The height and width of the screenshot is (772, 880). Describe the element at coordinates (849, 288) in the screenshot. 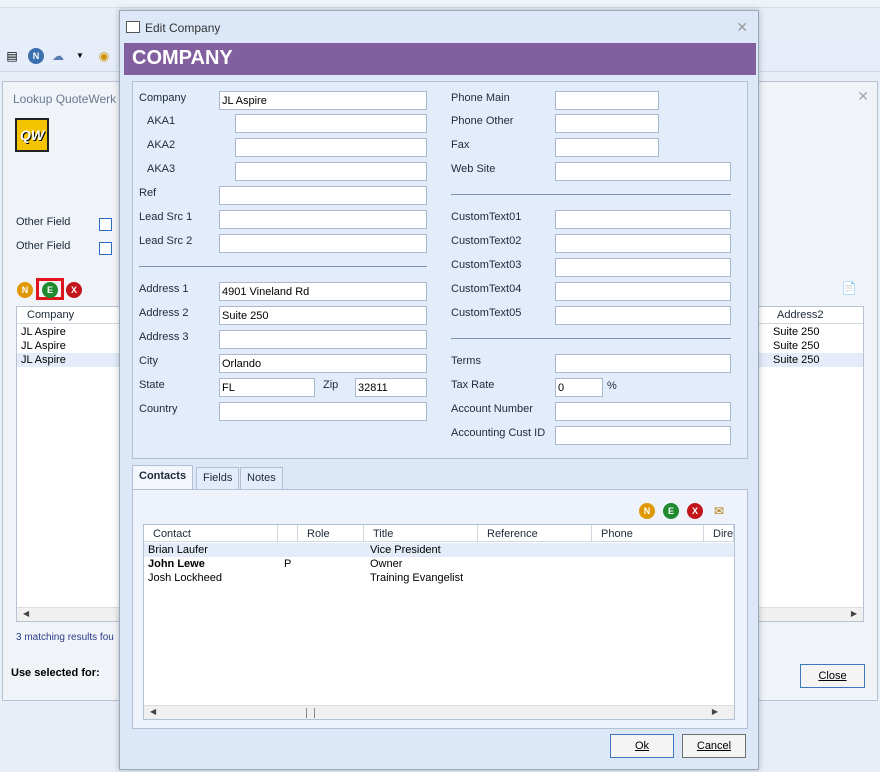

I see `export-icon: 📄` at that location.